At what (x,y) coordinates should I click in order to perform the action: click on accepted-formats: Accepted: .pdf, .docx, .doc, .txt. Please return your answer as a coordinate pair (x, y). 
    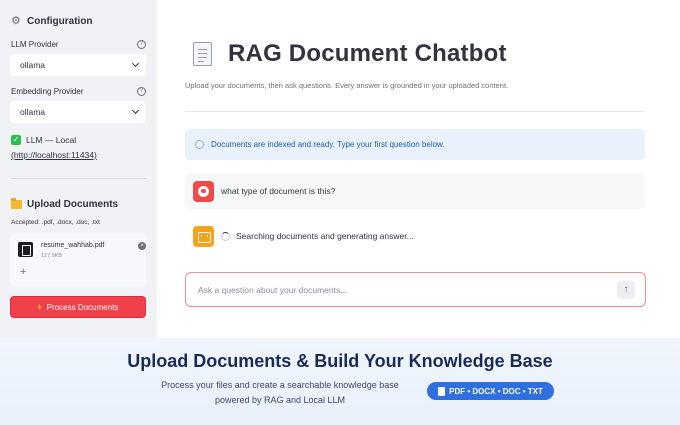
    Looking at the image, I should click on (55, 222).